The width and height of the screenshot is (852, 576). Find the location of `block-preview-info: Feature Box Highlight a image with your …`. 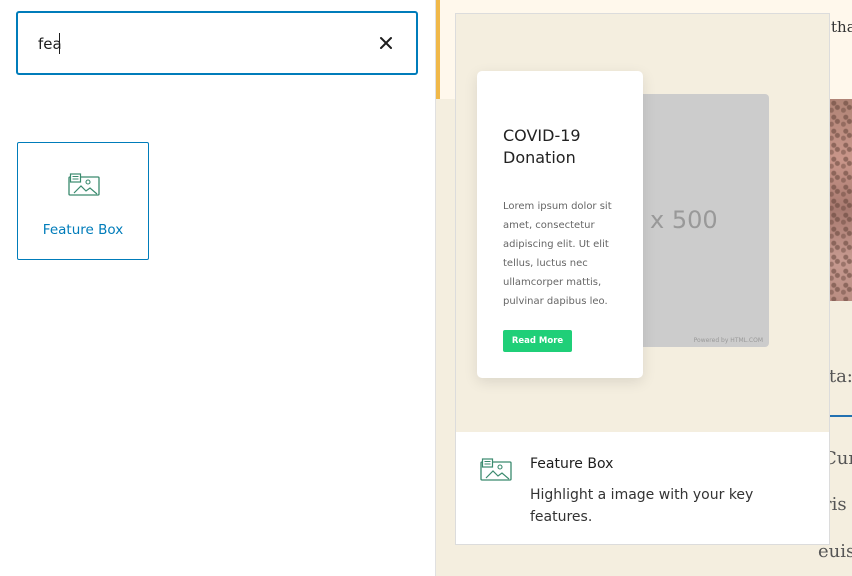

block-preview-info: Feature Box Highlight a image with your … is located at coordinates (642, 488).